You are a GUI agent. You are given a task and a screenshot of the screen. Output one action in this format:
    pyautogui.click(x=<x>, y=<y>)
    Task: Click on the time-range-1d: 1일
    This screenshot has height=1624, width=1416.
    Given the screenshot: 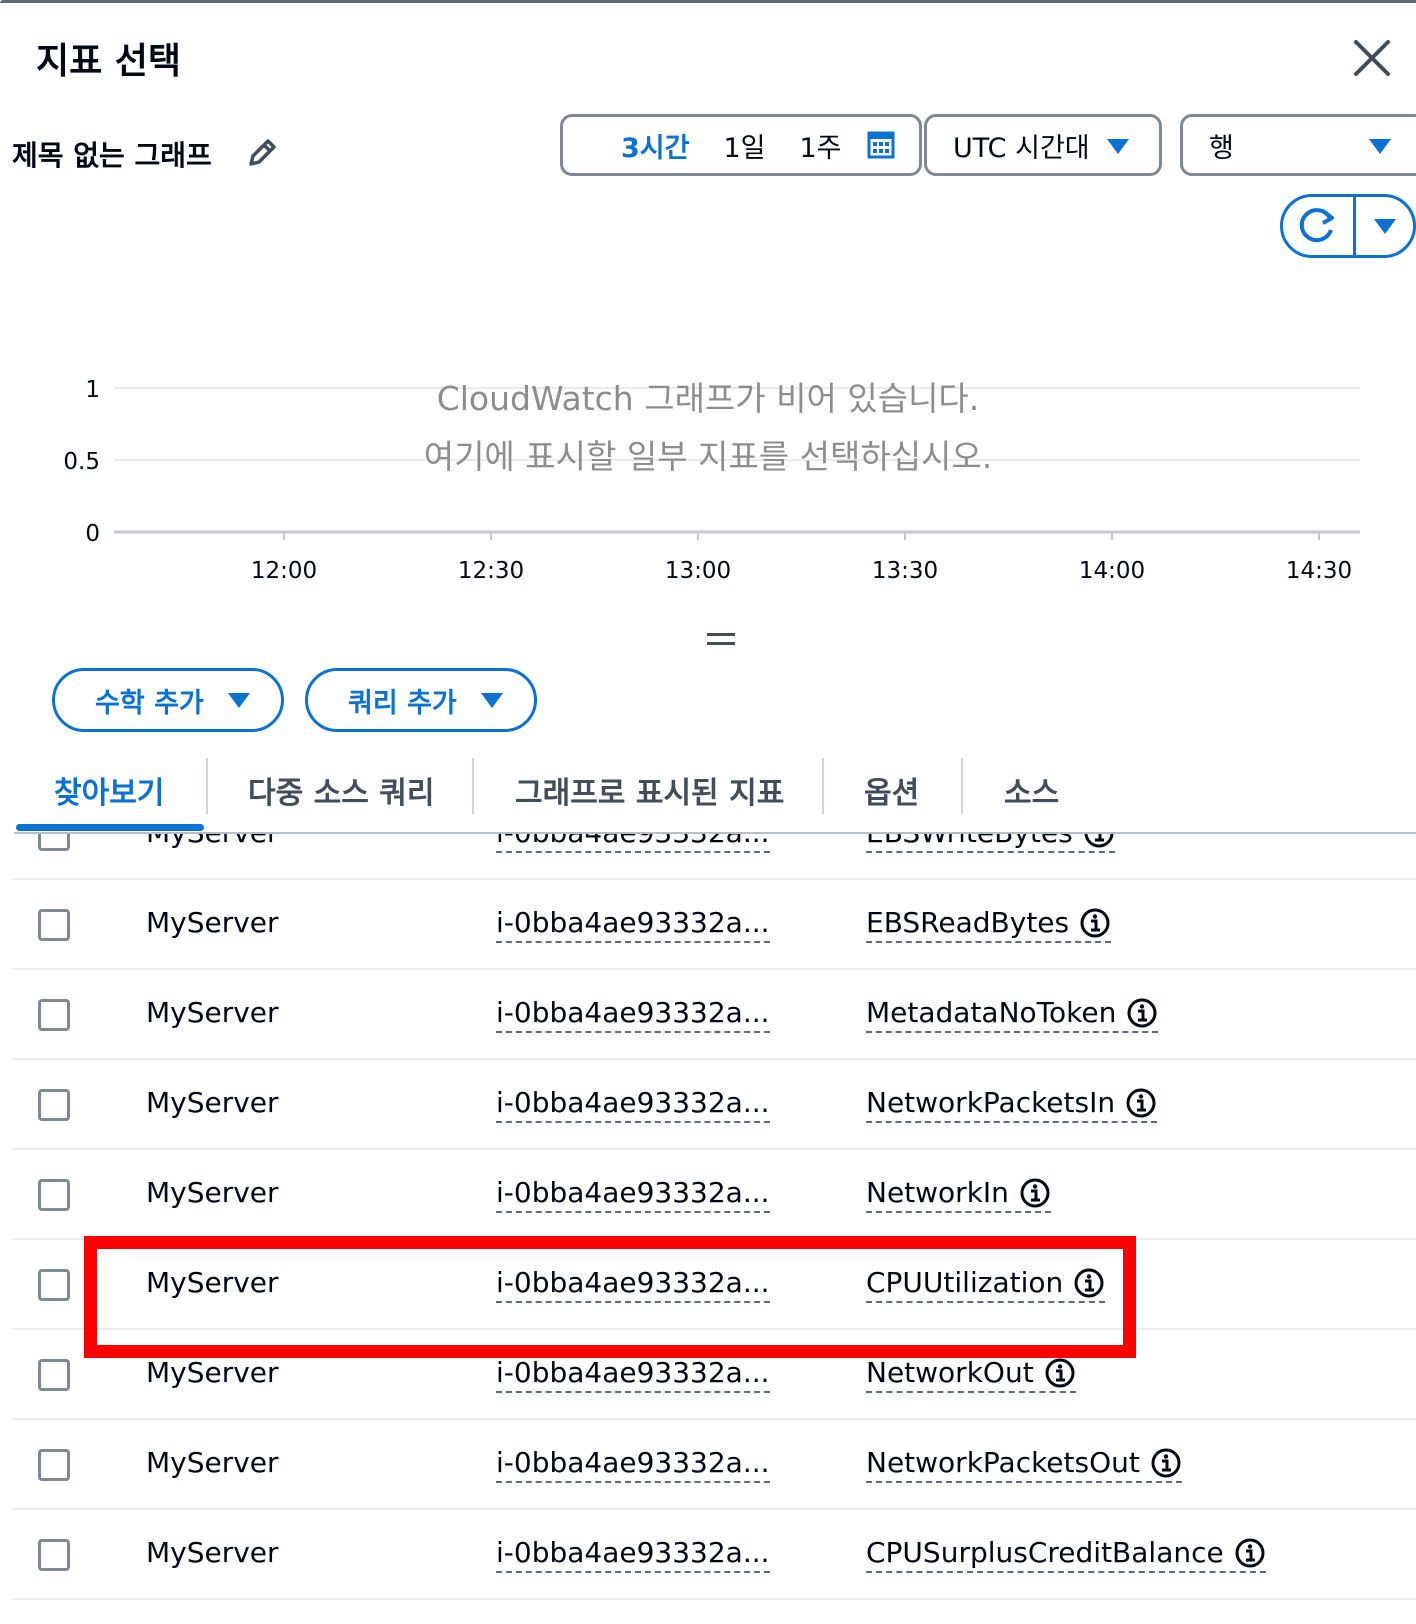 What is the action you would take?
    pyautogui.click(x=744, y=145)
    